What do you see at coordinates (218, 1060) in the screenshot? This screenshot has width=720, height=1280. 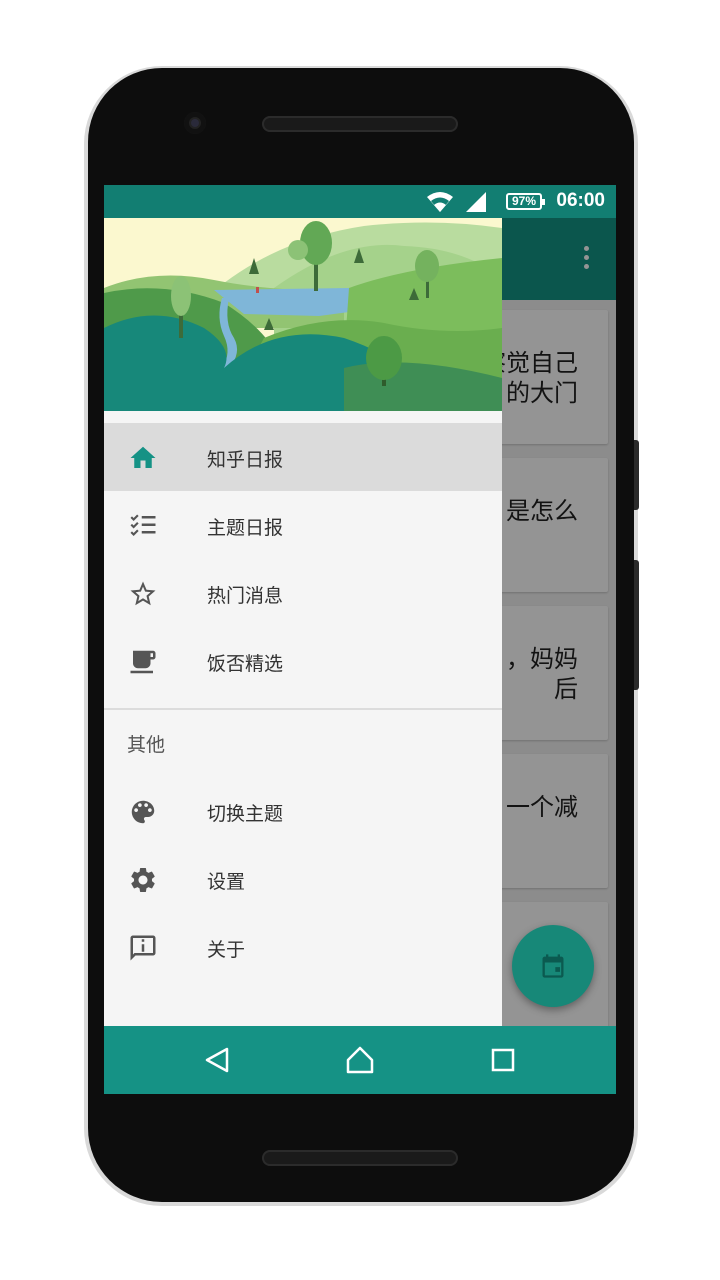 I see `back-icon` at bounding box center [218, 1060].